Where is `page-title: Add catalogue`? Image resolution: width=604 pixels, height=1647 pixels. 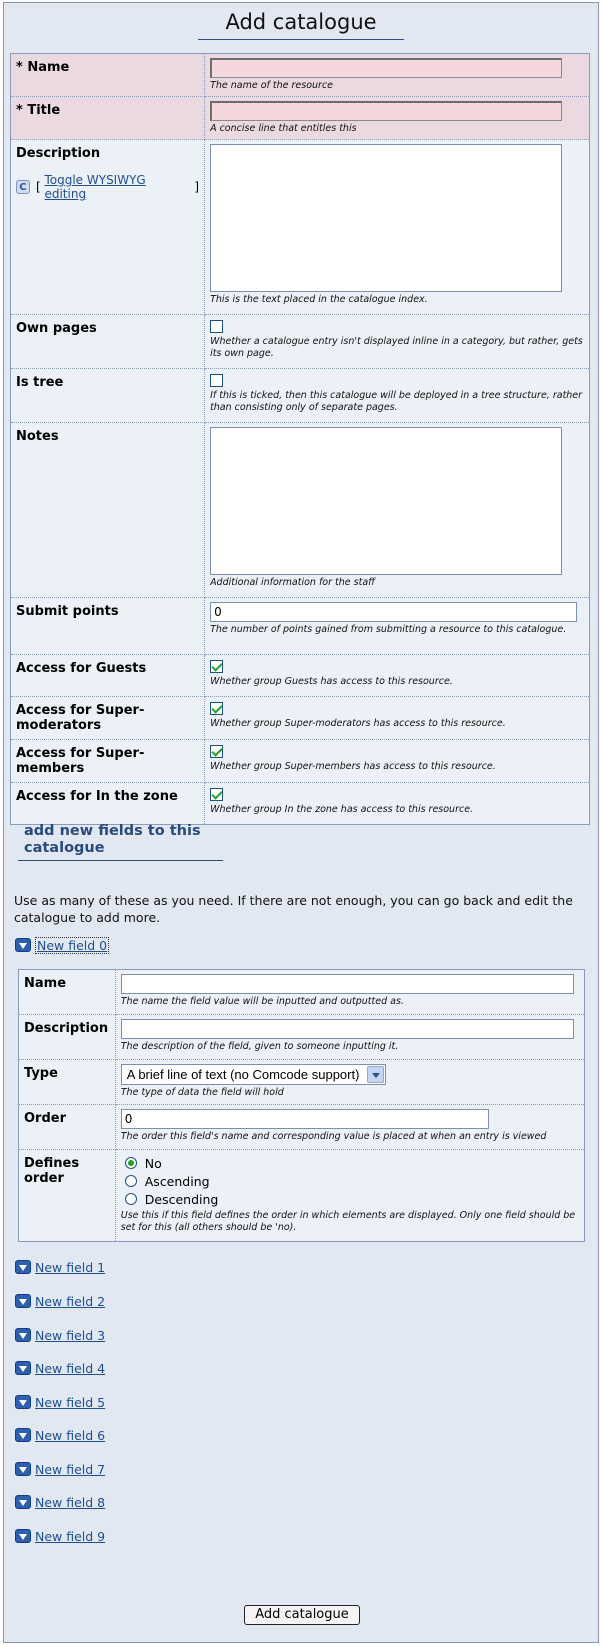 page-title: Add catalogue is located at coordinates (301, 25).